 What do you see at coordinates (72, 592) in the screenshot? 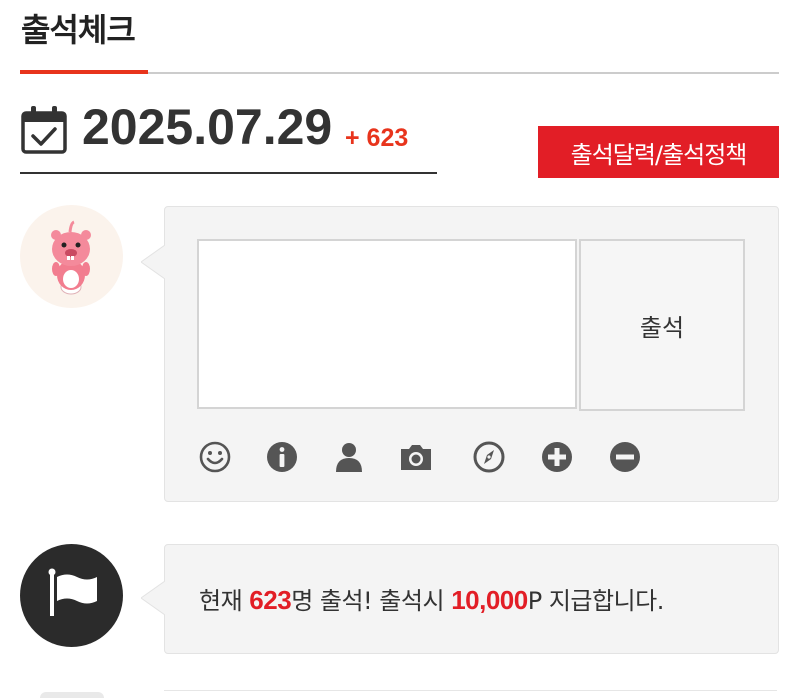
I see `flag-icon` at bounding box center [72, 592].